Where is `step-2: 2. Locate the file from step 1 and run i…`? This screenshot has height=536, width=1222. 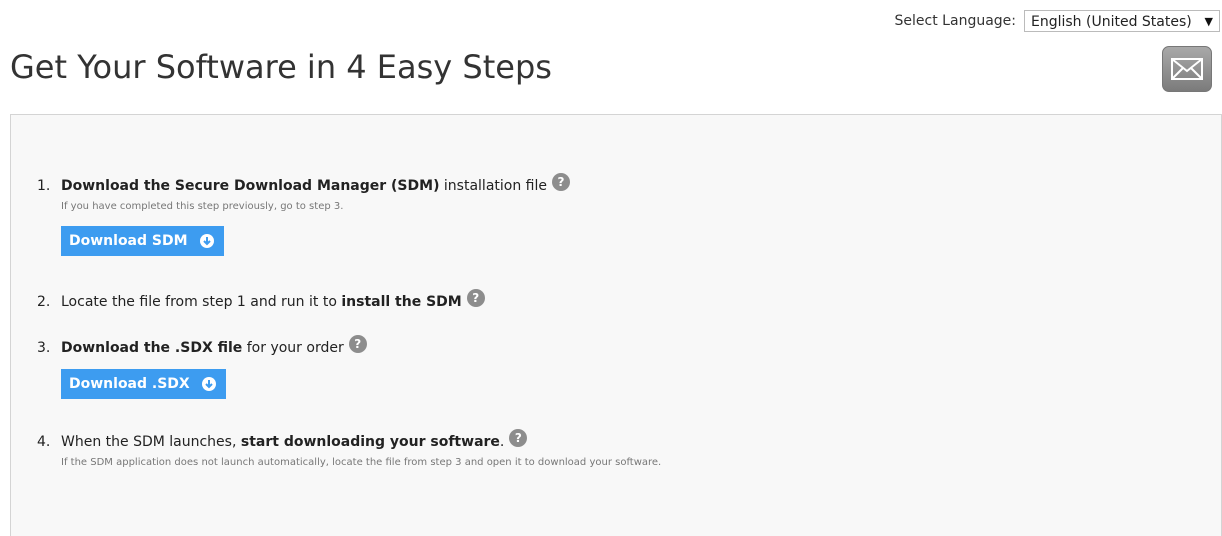
step-2: 2. Locate the file from step 1 and run i… is located at coordinates (261, 300).